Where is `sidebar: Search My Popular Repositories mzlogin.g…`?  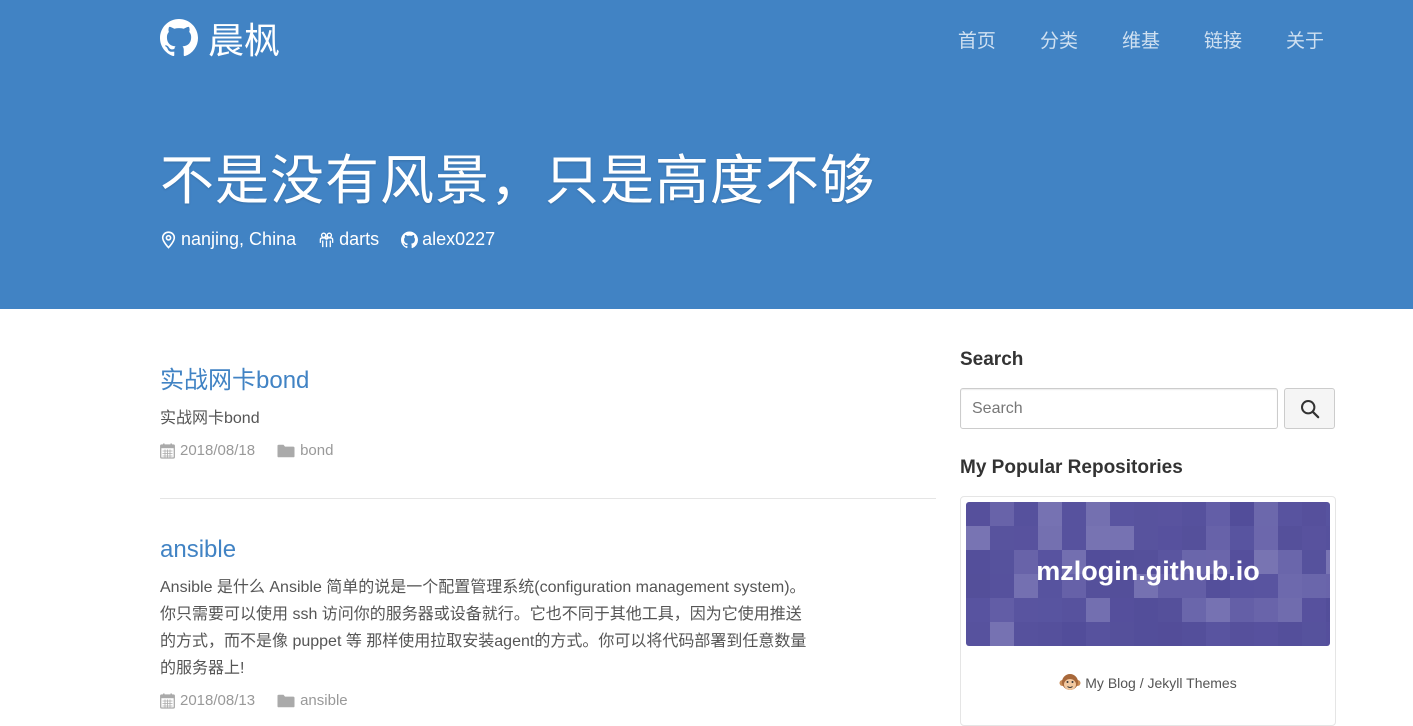
sidebar: Search My Popular Repositories mzlogin.g… is located at coordinates (1148, 537).